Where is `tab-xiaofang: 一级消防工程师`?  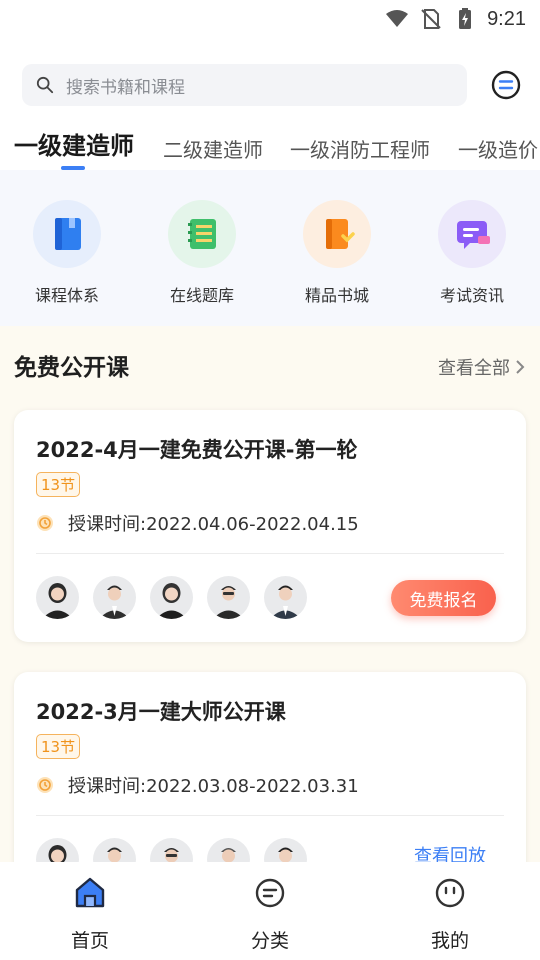
tab-xiaofang: 一级消防工程师 is located at coordinates (360, 148).